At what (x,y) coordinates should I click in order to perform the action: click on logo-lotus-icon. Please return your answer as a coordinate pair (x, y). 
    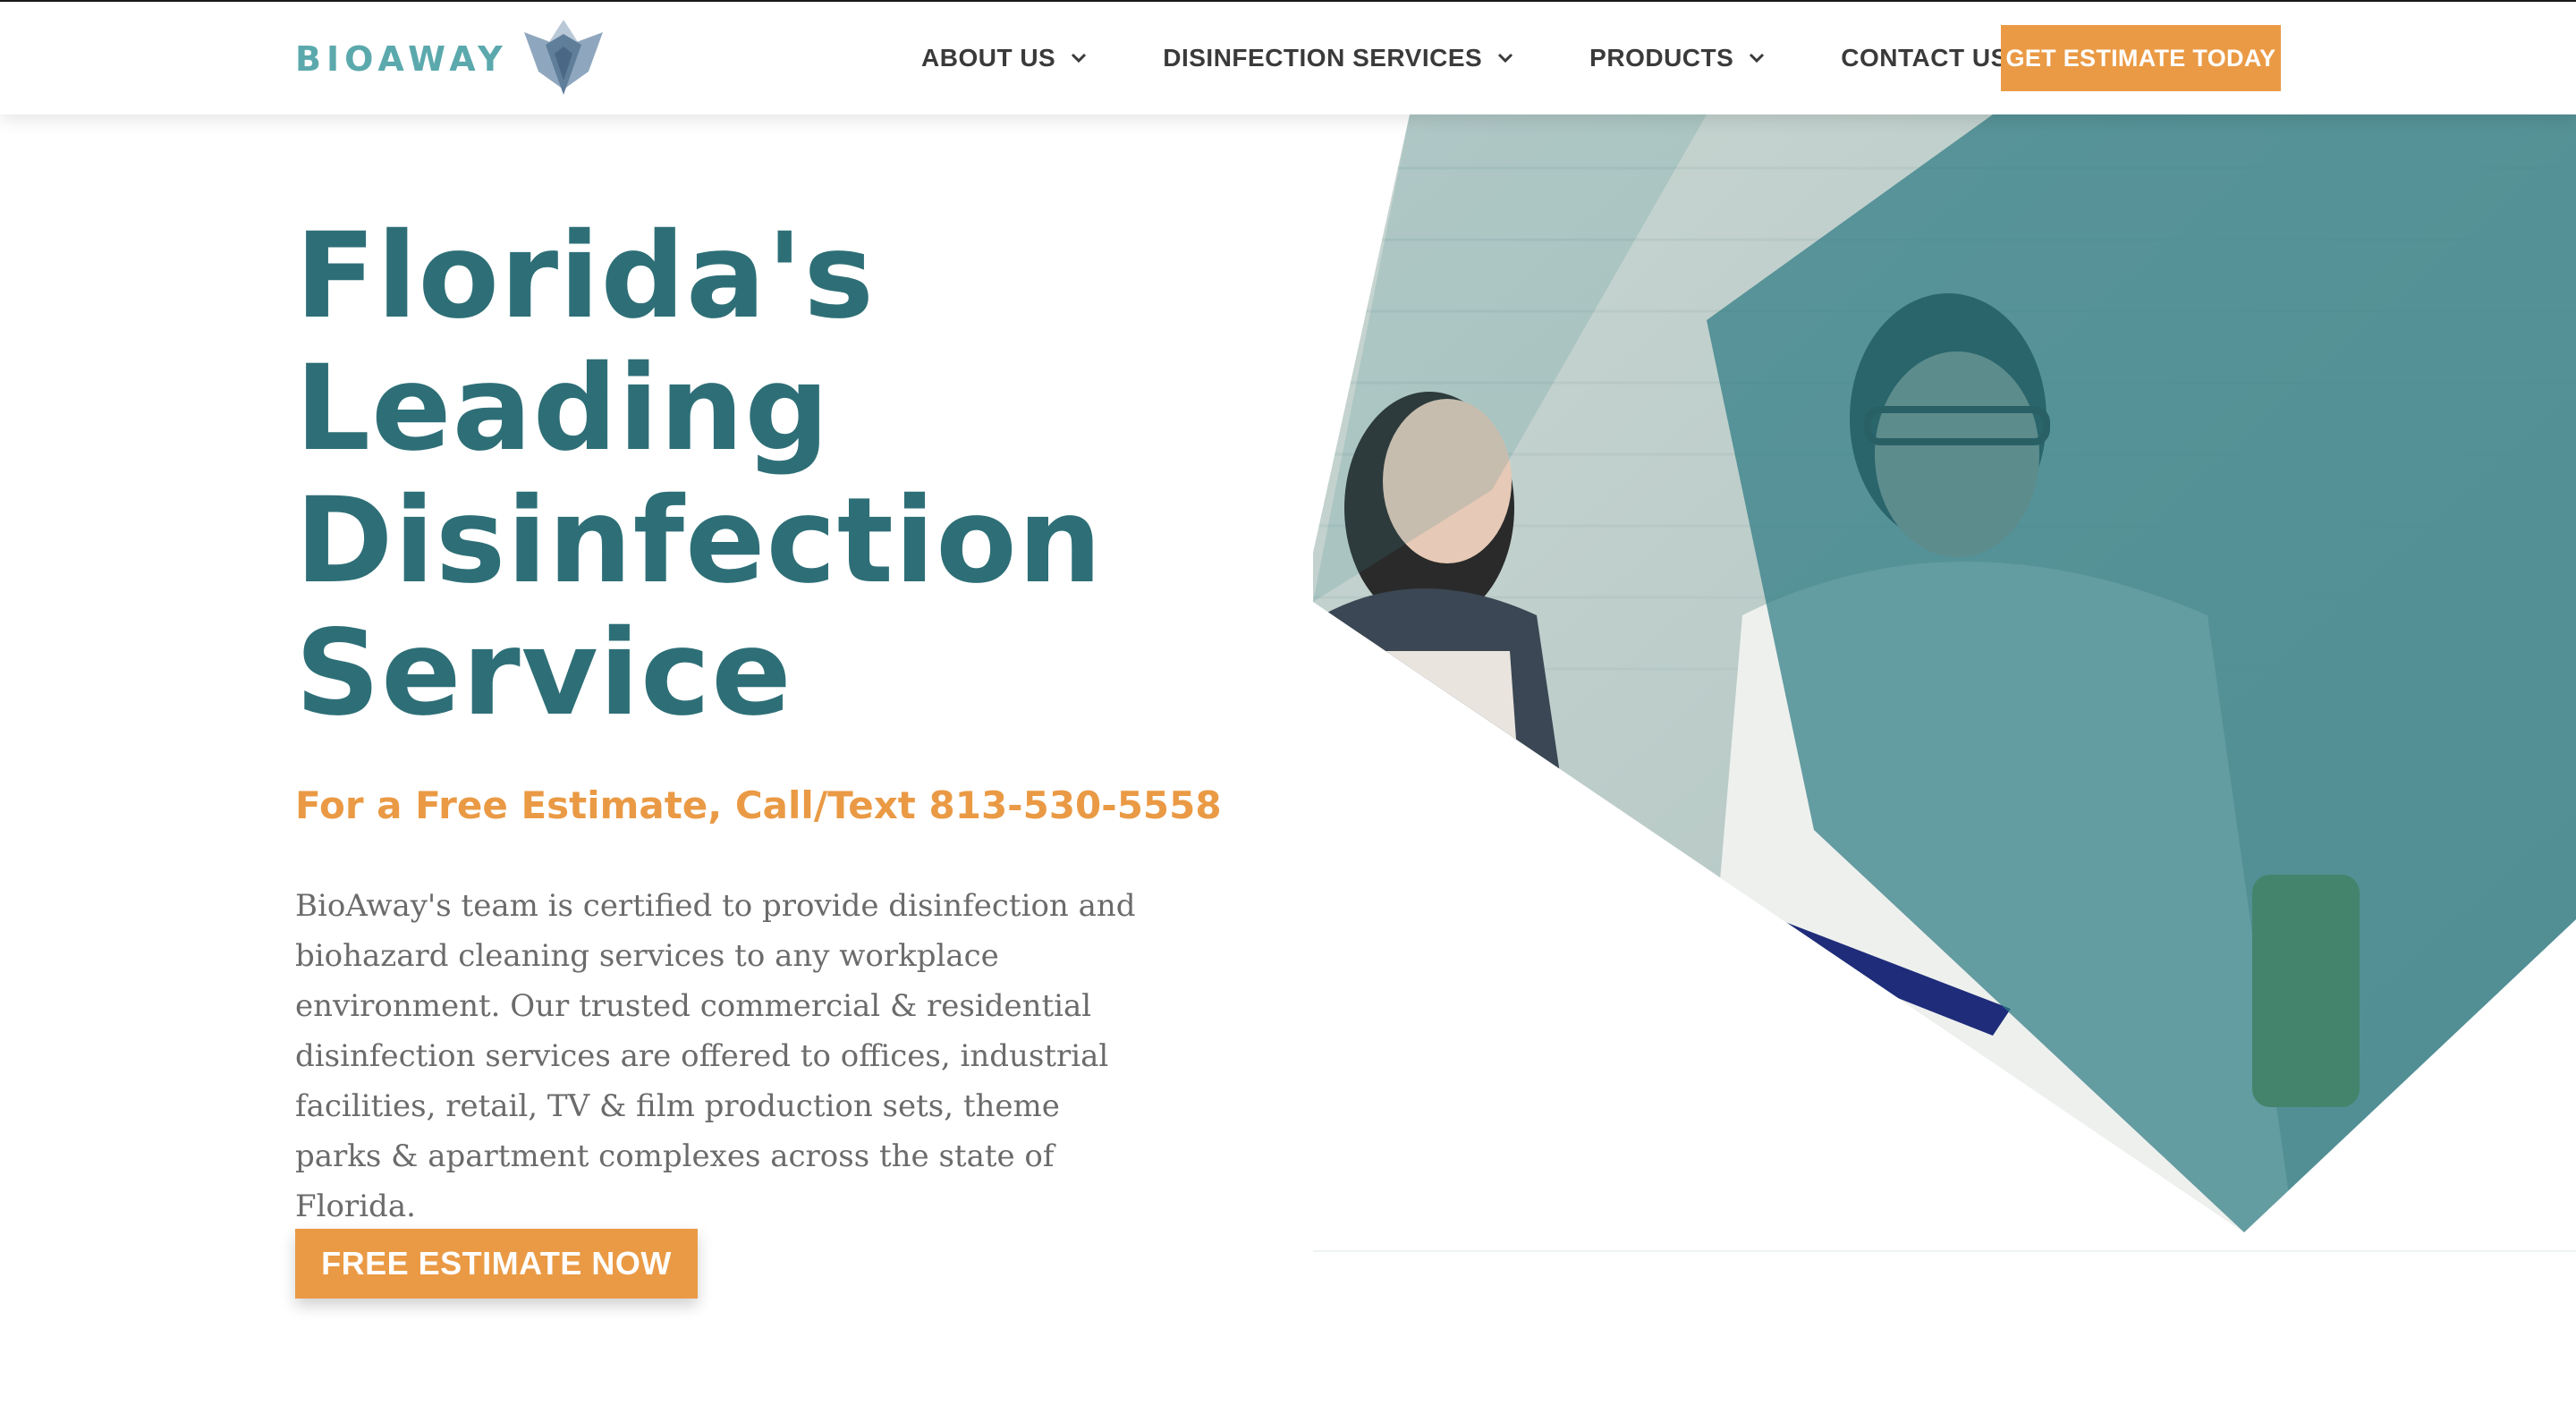
    Looking at the image, I should click on (563, 57).